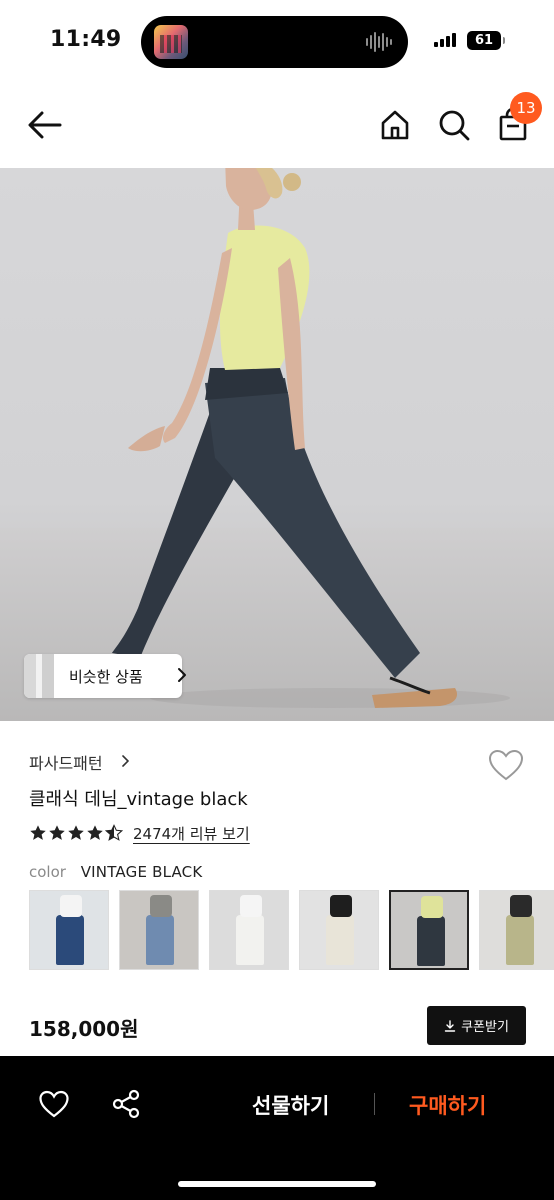 This screenshot has height=1200, width=554. What do you see at coordinates (171, 42) in the screenshot?
I see `now-playing-thumbnail` at bounding box center [171, 42].